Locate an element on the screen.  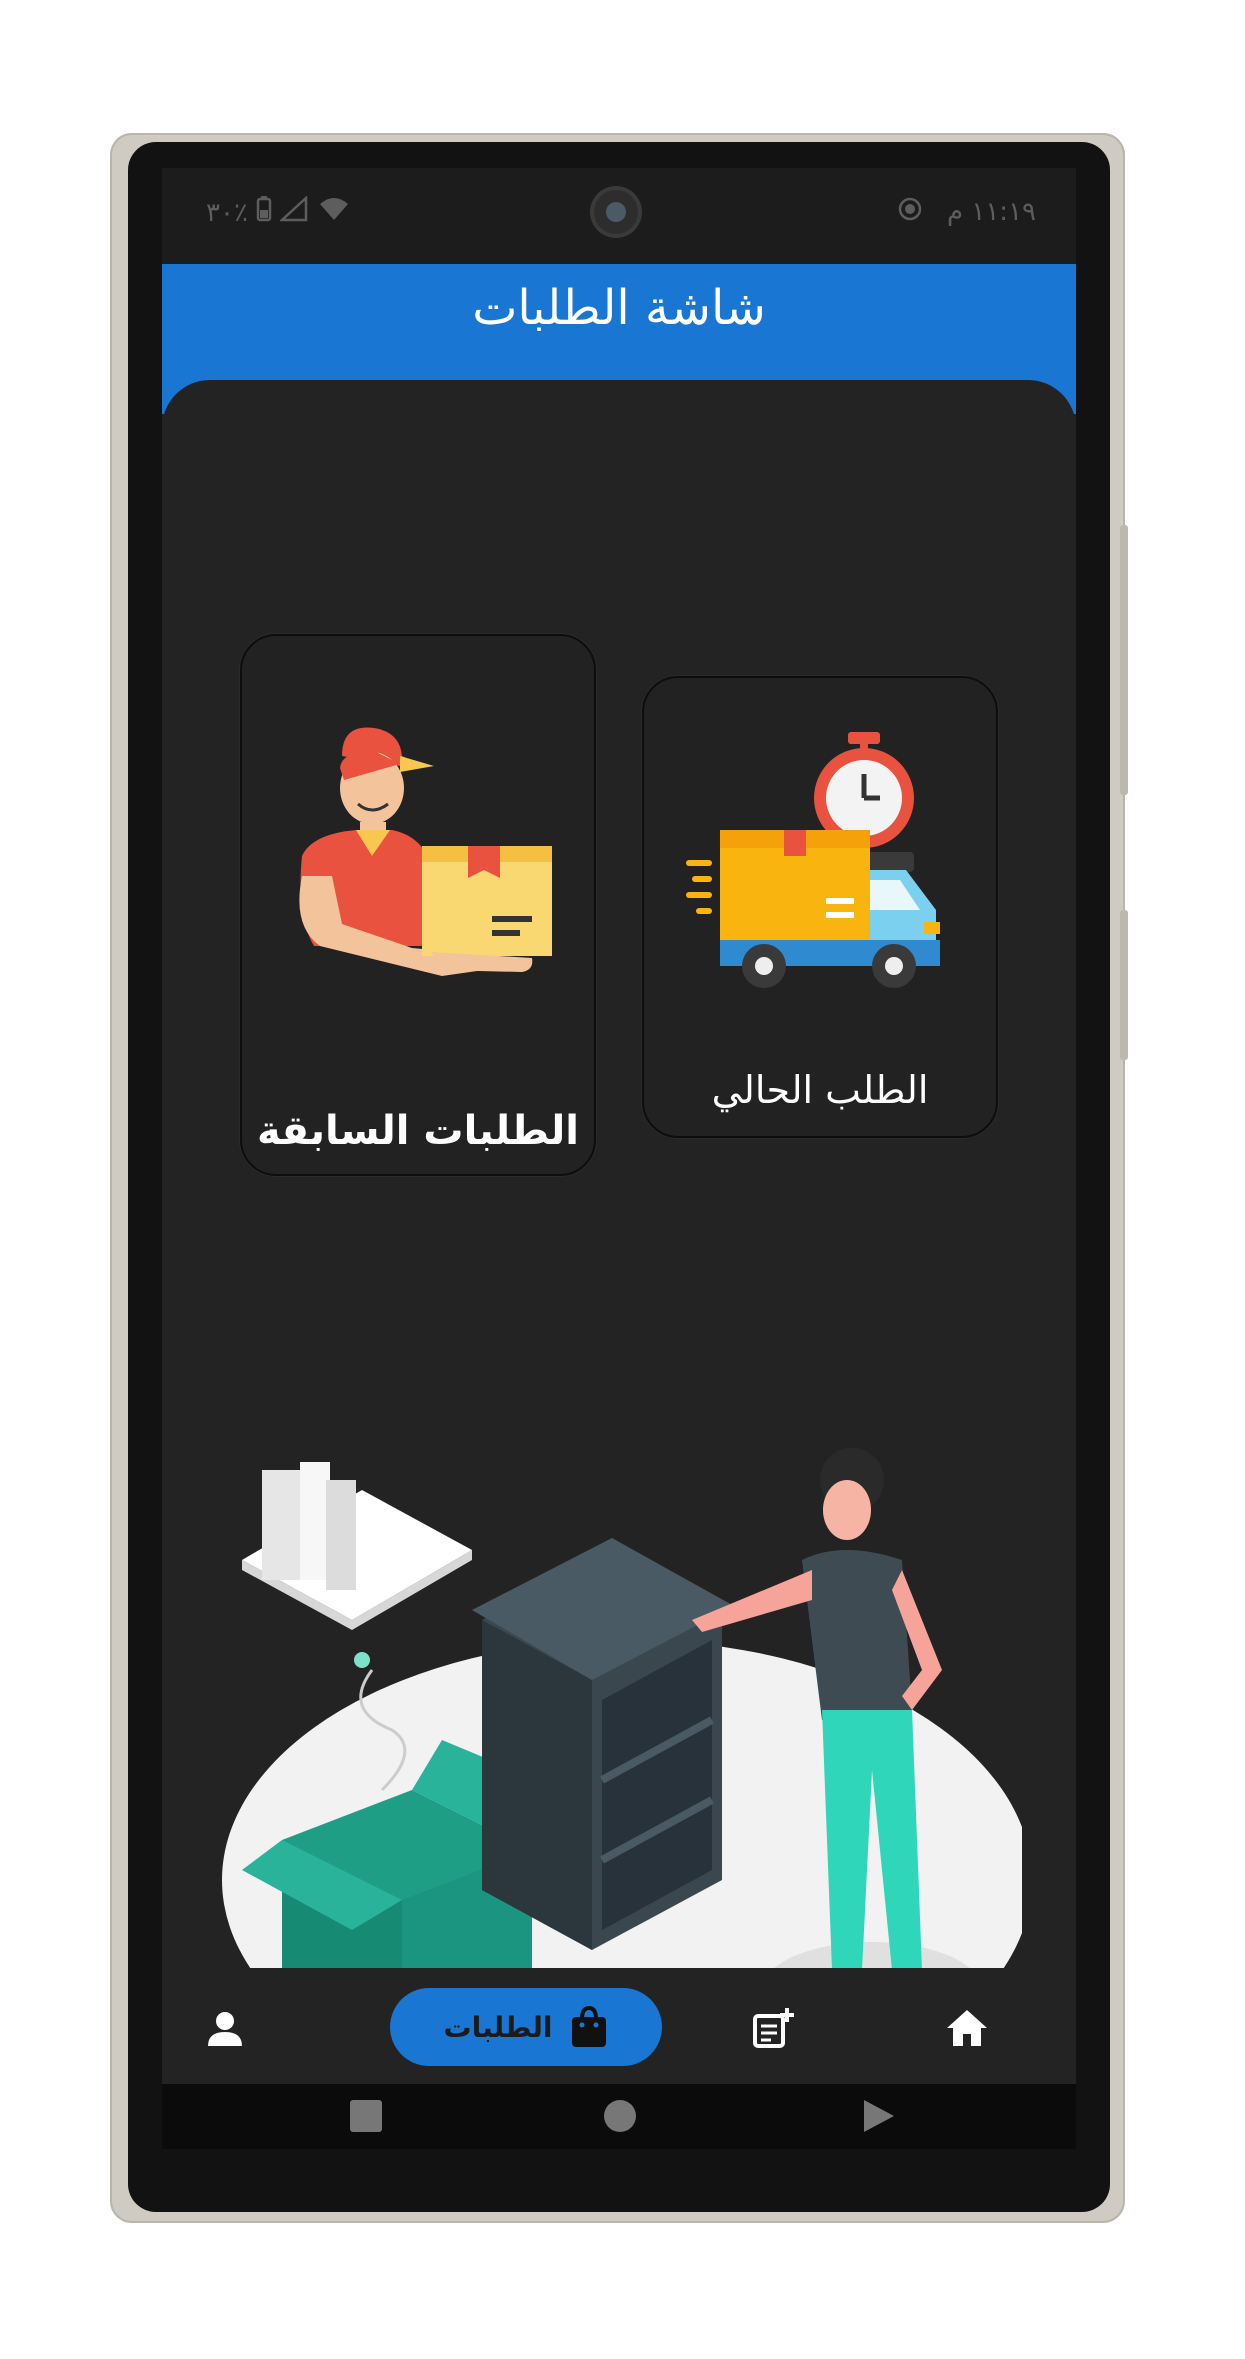
square-icon is located at coordinates (366, 2116).